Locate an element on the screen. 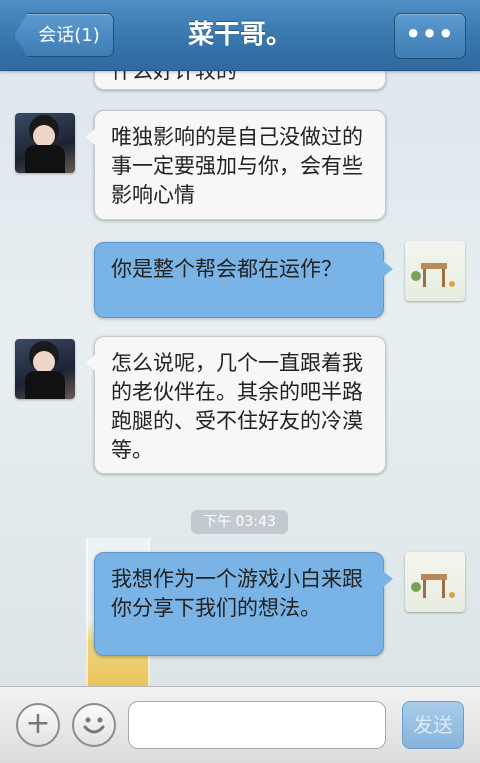 The height and width of the screenshot is (763, 480). emoji-button is located at coordinates (94, 725).